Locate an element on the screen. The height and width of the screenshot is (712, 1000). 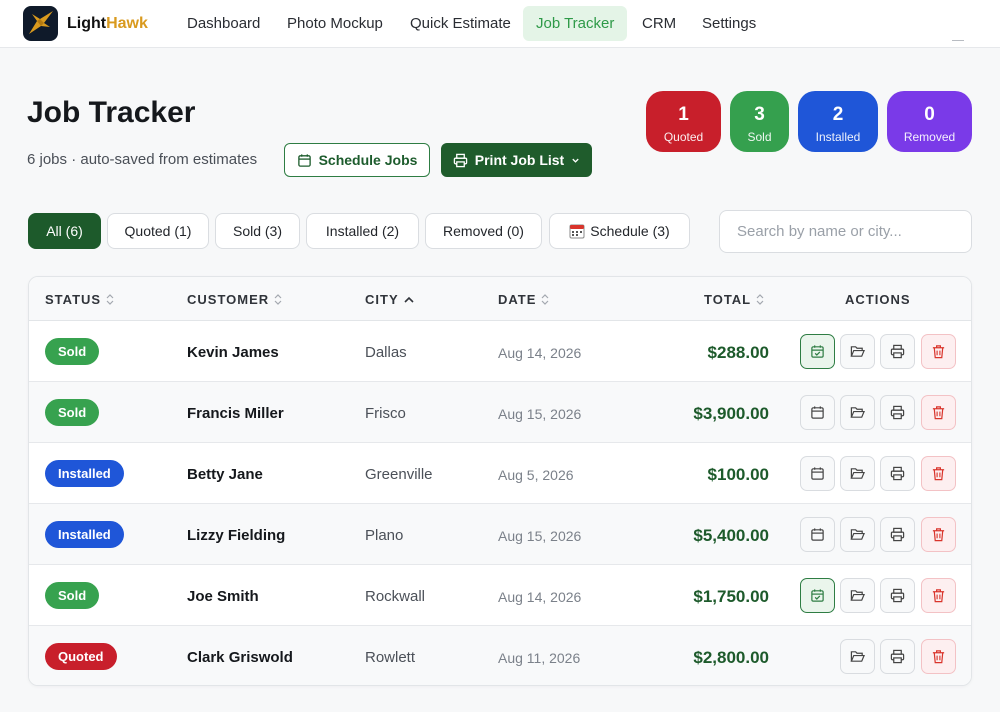
col-actions-label: ACTIONS is located at coordinates (878, 299).